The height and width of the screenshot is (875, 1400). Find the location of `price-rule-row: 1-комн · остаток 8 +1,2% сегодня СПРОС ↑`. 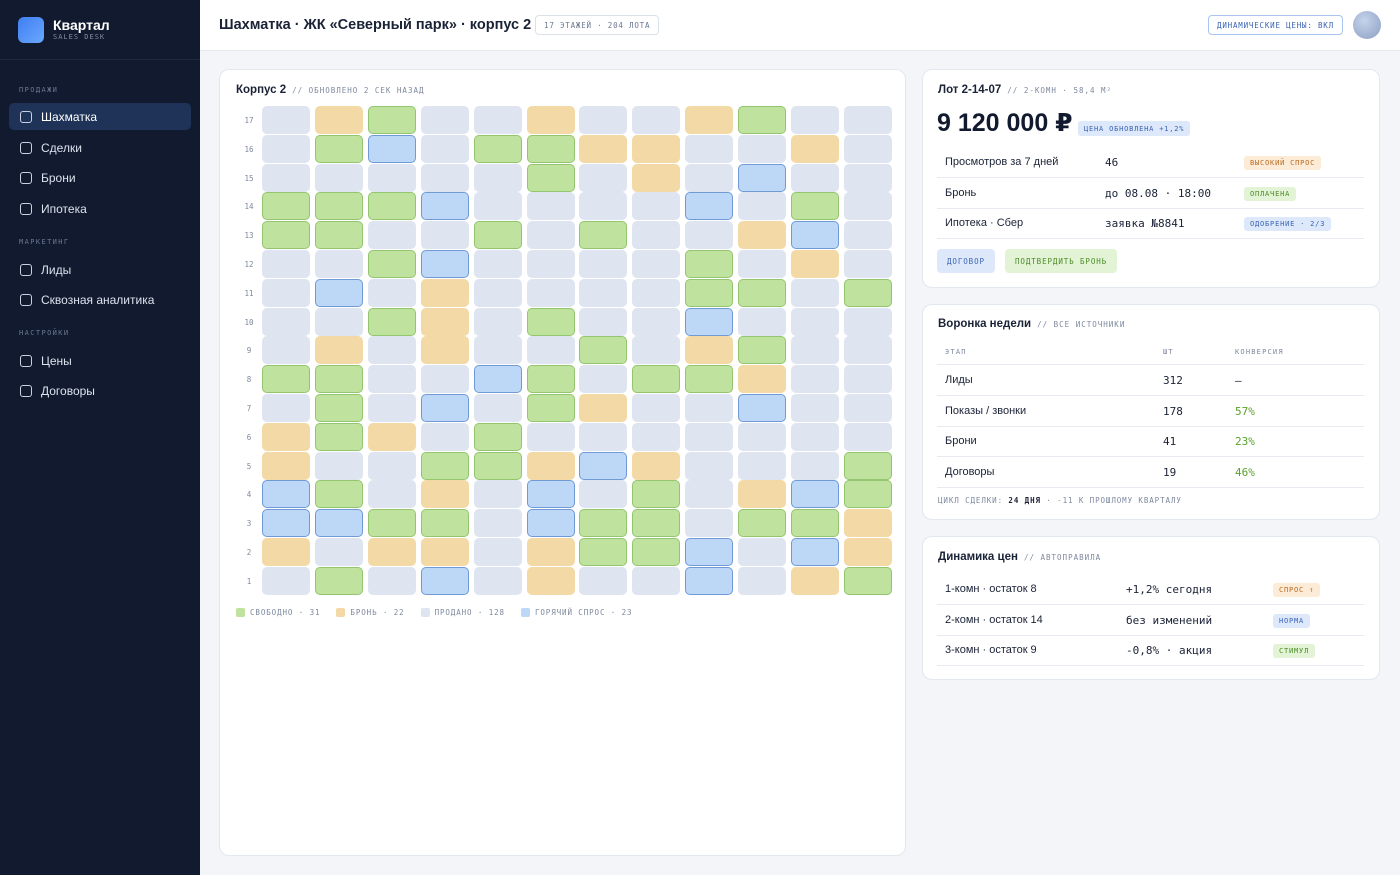

price-rule-row: 1-комн · остаток 8 +1,2% сегодня СПРОС ↑ is located at coordinates (1150, 589).